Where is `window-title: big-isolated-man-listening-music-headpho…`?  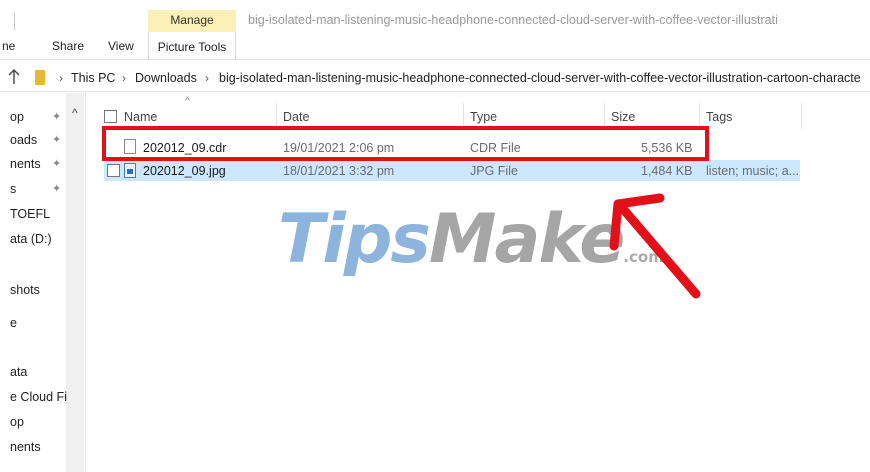
window-title: big-isolated-man-listening-music-headpho… is located at coordinates (513, 20).